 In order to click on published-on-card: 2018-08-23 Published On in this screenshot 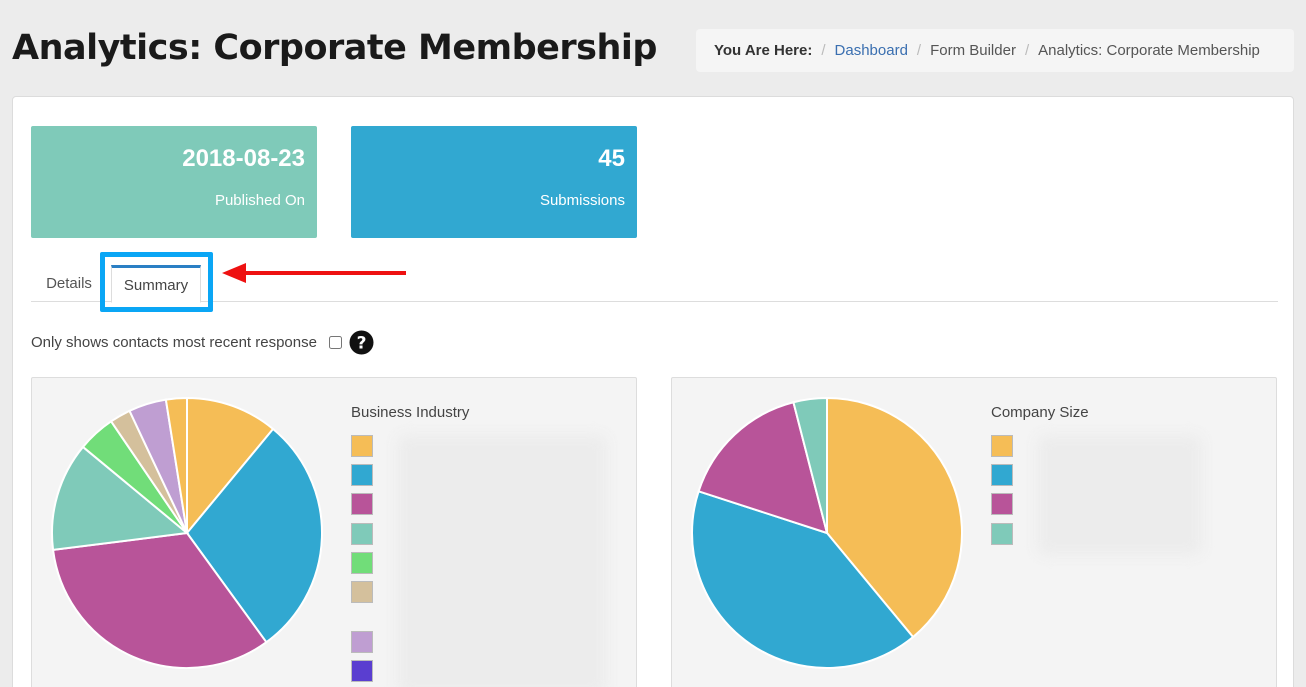, I will do `click(174, 182)`.